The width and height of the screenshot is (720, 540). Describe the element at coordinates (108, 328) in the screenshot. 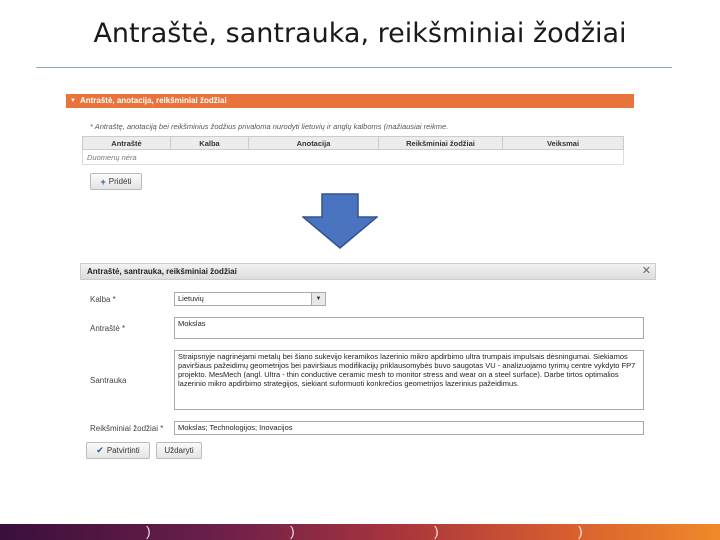

I see `title-label: Antraštė *` at that location.